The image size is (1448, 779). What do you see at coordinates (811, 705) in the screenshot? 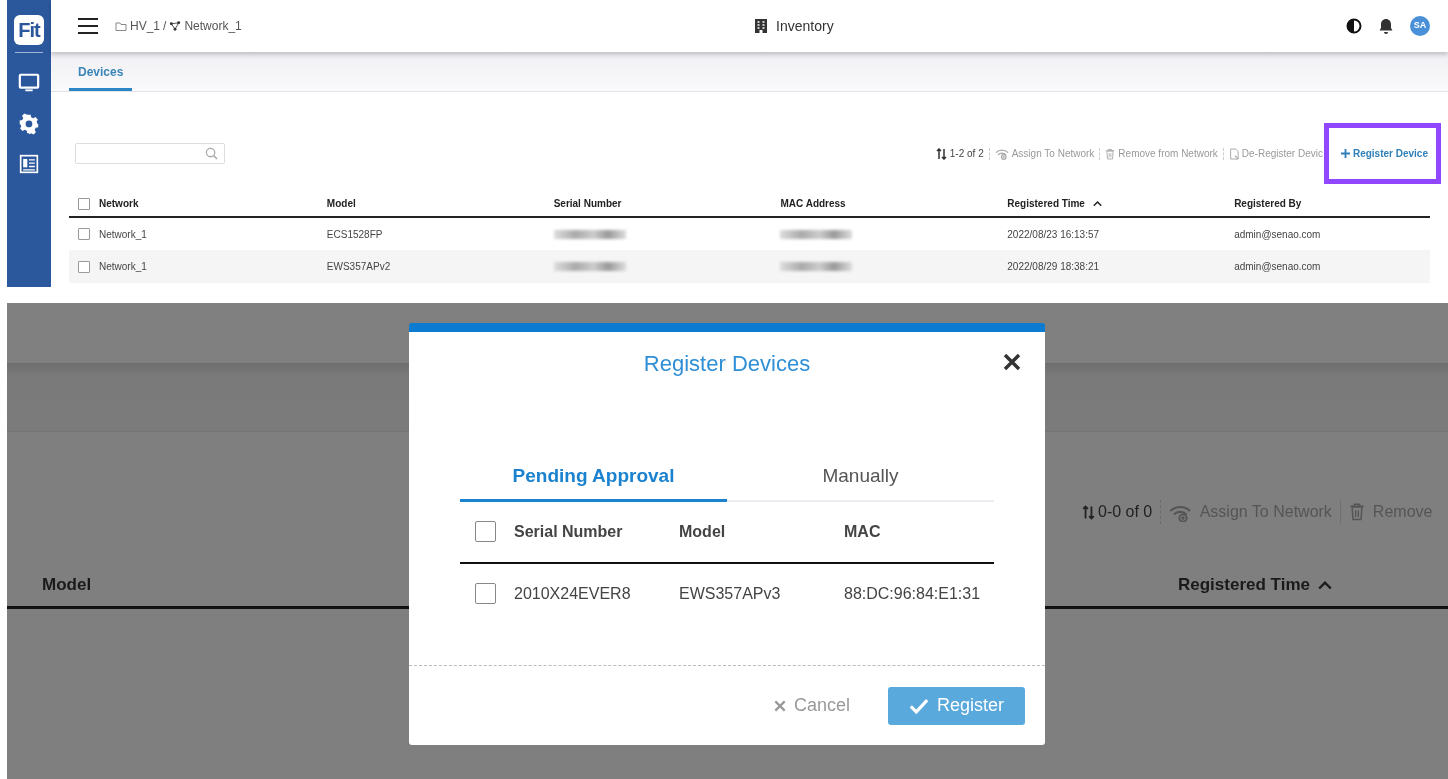
I see `cancel-button: Cancel` at bounding box center [811, 705].